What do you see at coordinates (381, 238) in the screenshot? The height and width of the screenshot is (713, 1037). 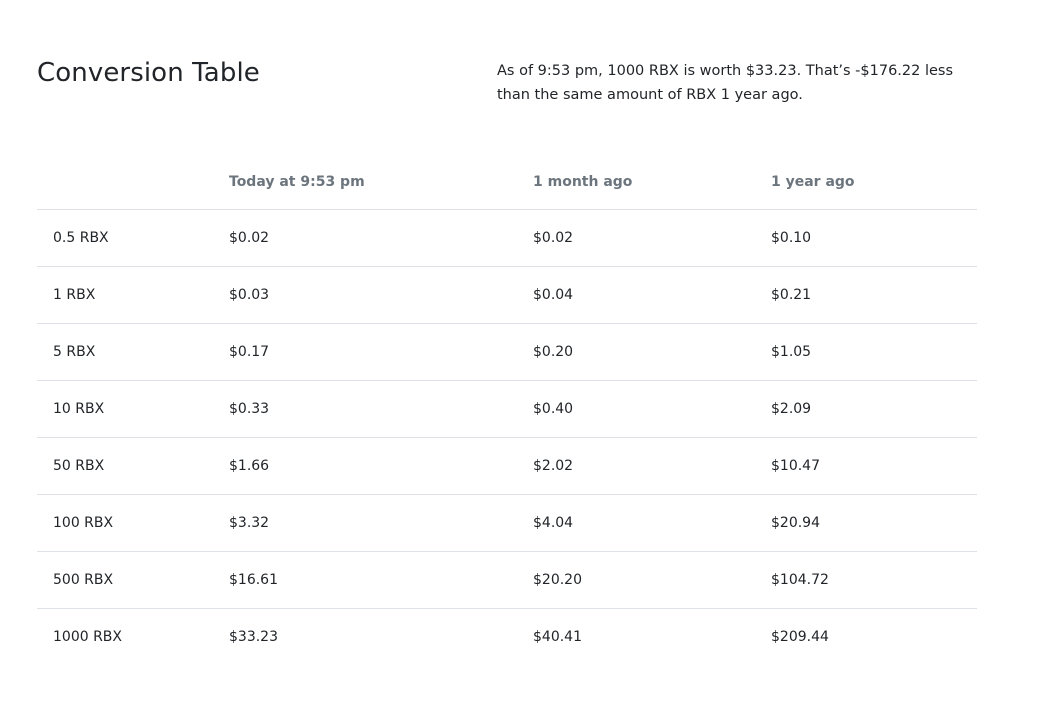 I see `today-value-cell: $0.02` at bounding box center [381, 238].